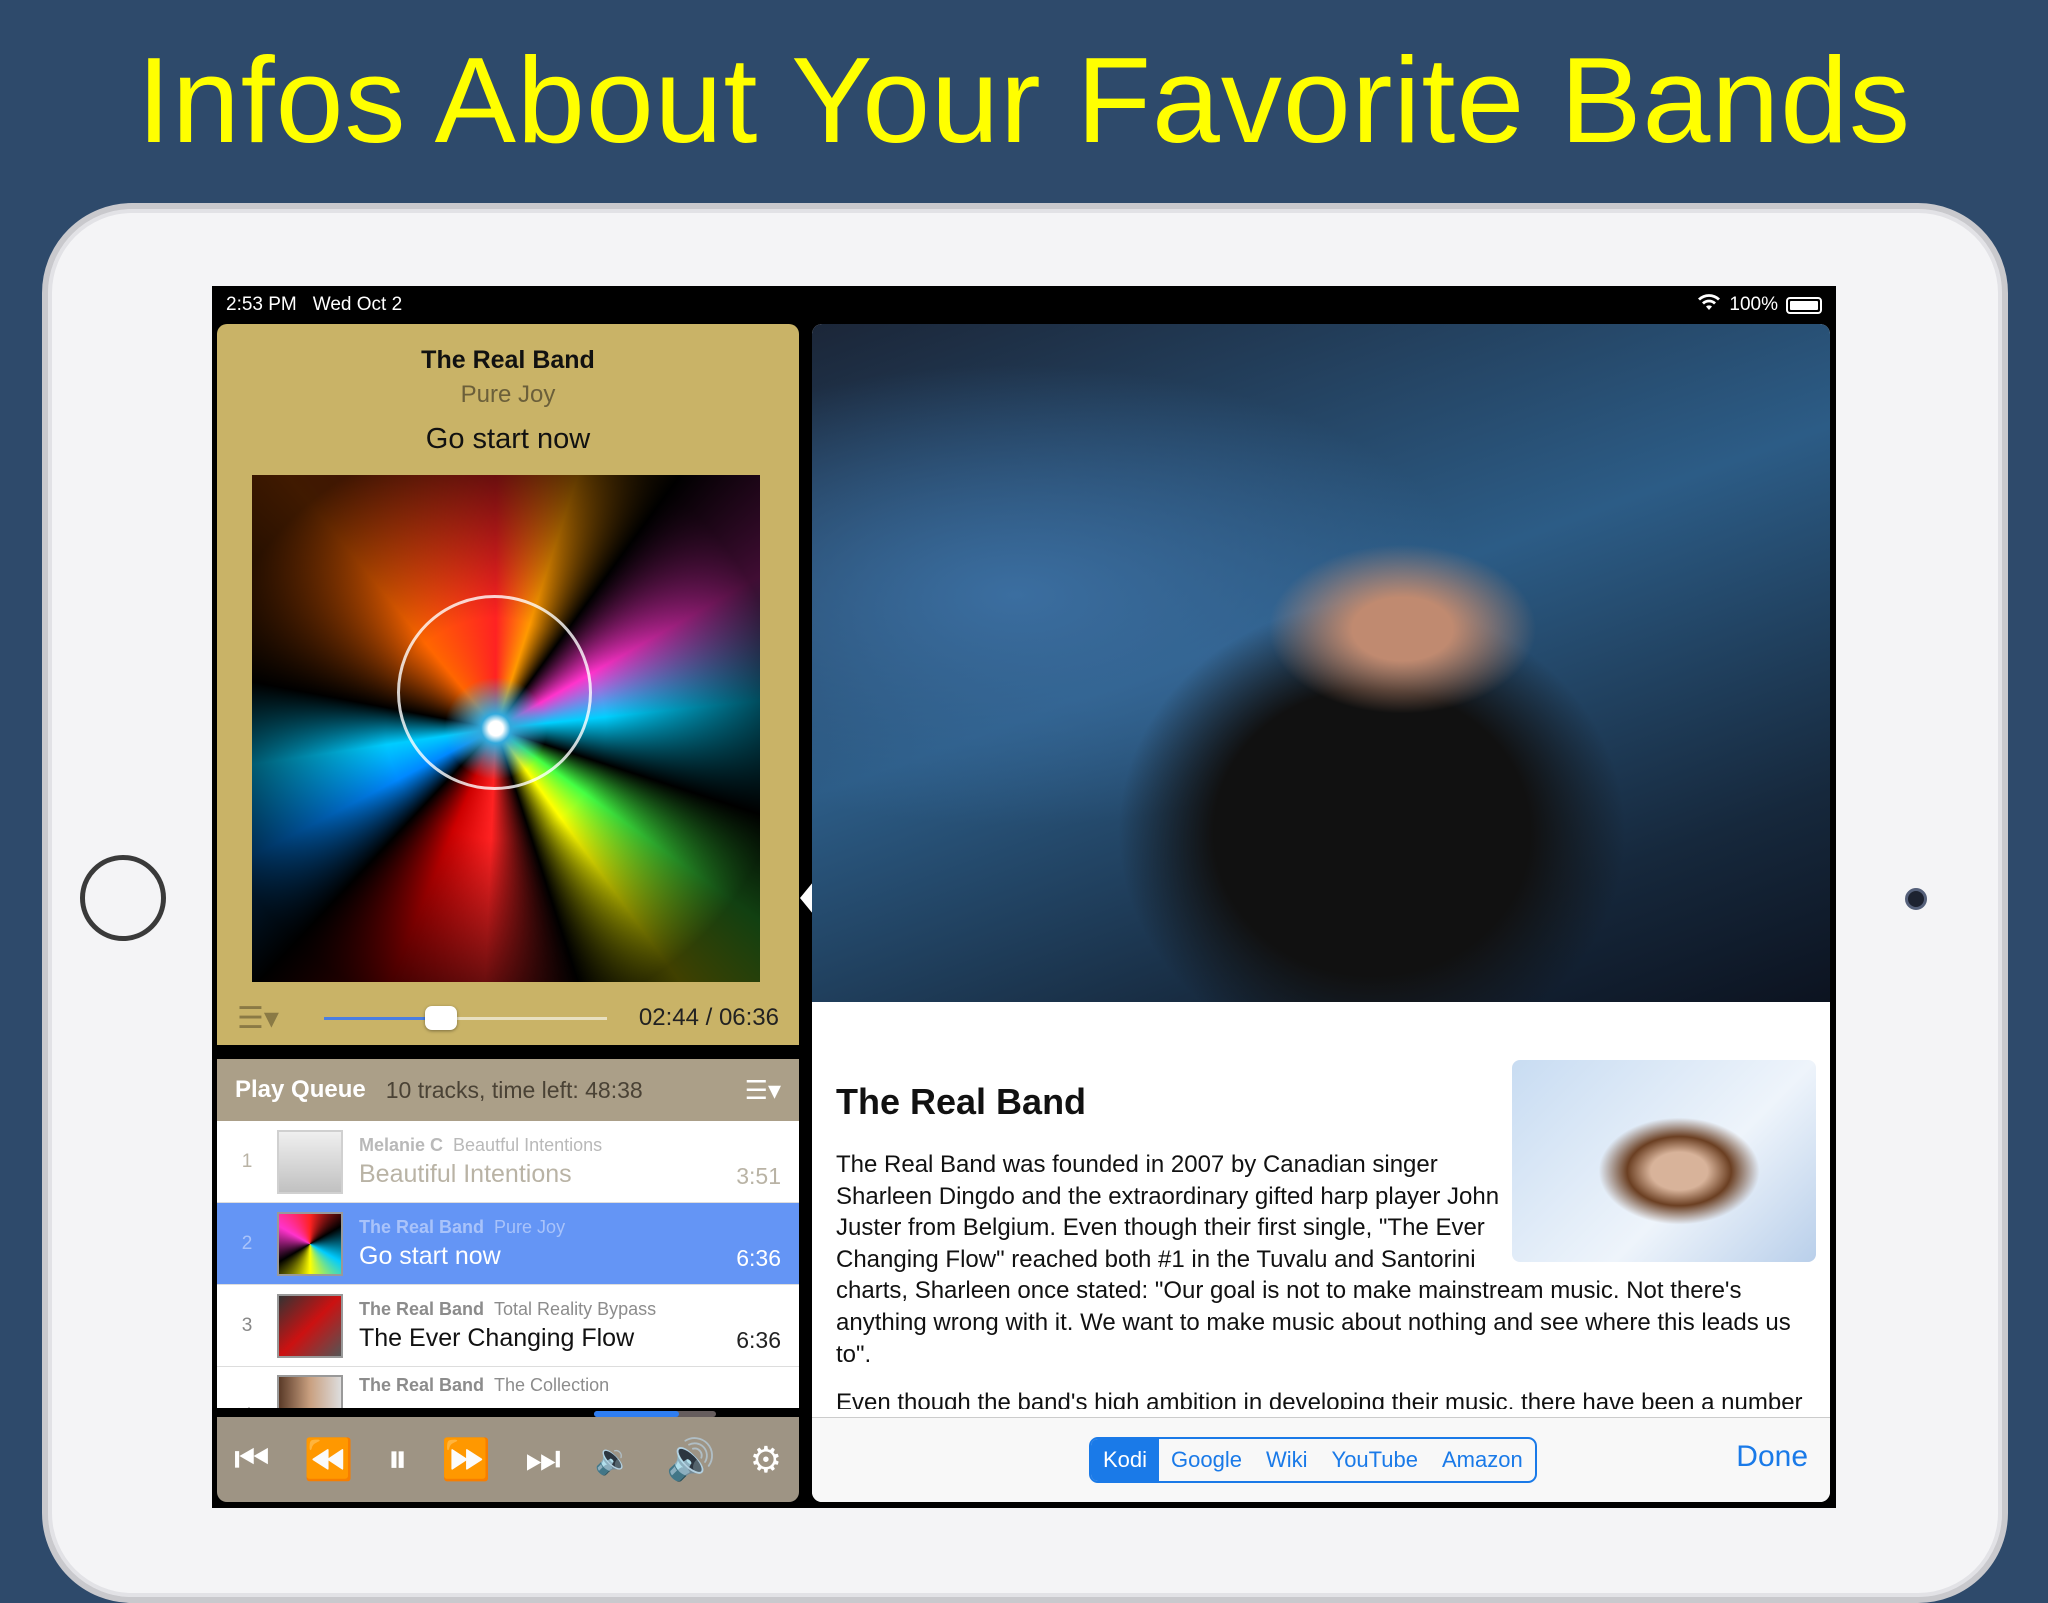 This screenshot has height=1603, width=2048. What do you see at coordinates (357, 304) in the screenshot?
I see `status-date: Wed Oct 2` at bounding box center [357, 304].